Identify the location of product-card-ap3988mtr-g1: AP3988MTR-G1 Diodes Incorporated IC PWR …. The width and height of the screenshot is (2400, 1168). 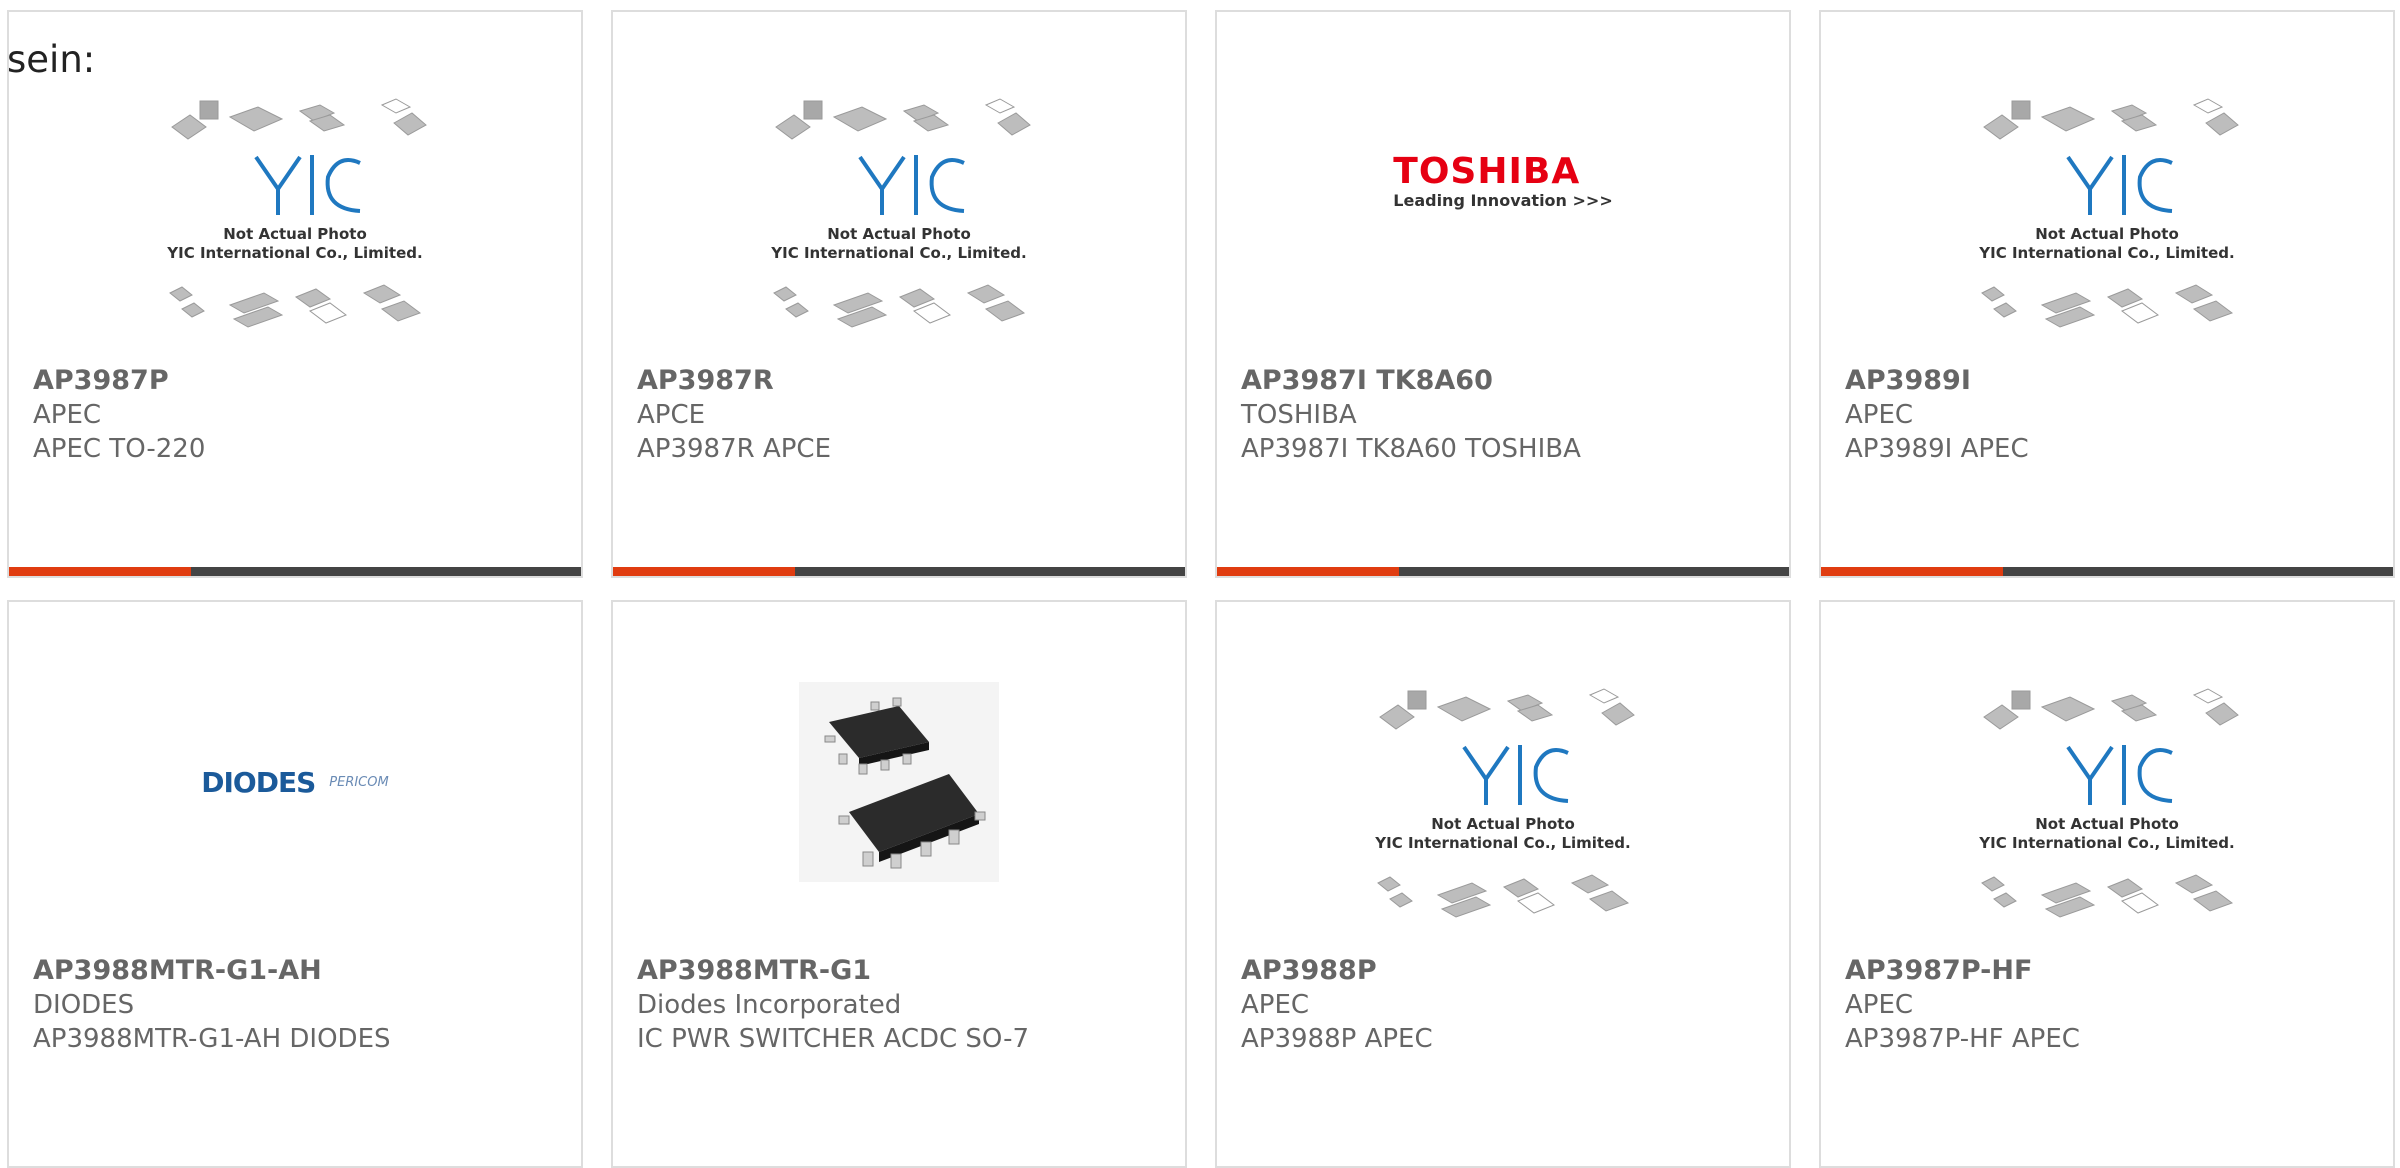
(899, 884).